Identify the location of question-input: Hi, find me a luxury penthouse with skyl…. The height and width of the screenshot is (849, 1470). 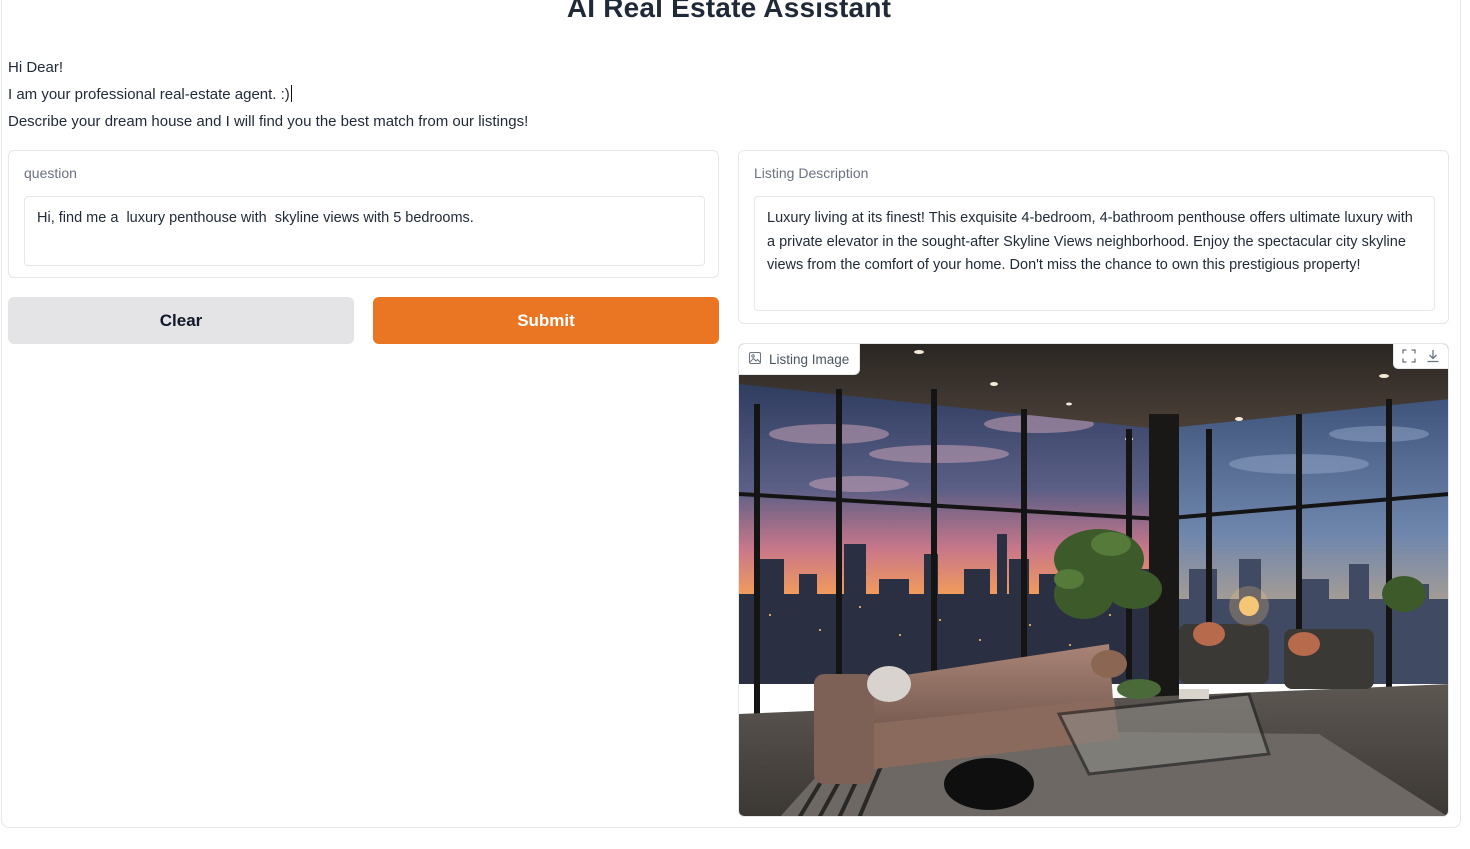
(364, 231).